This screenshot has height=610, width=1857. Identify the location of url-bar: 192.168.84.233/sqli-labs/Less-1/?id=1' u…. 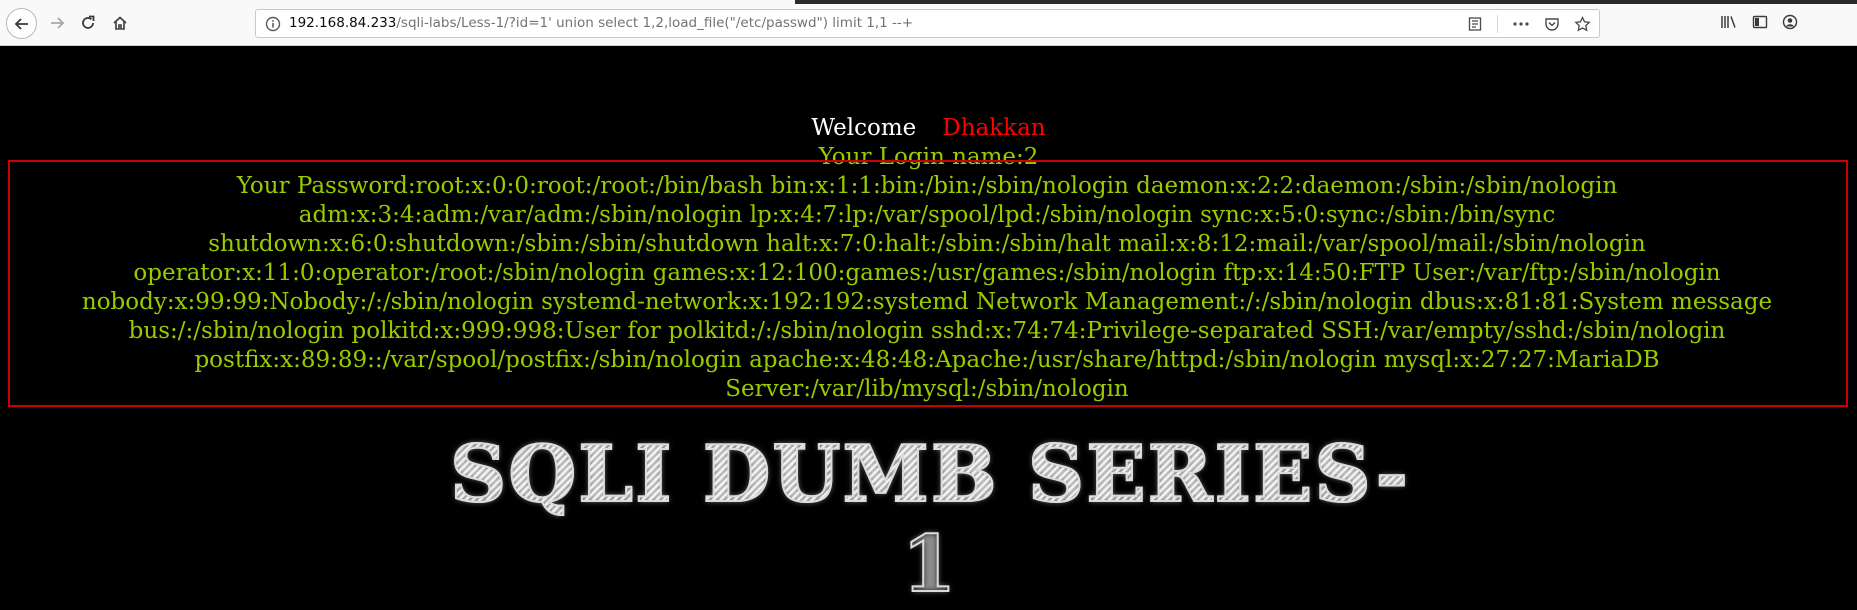
(927, 23).